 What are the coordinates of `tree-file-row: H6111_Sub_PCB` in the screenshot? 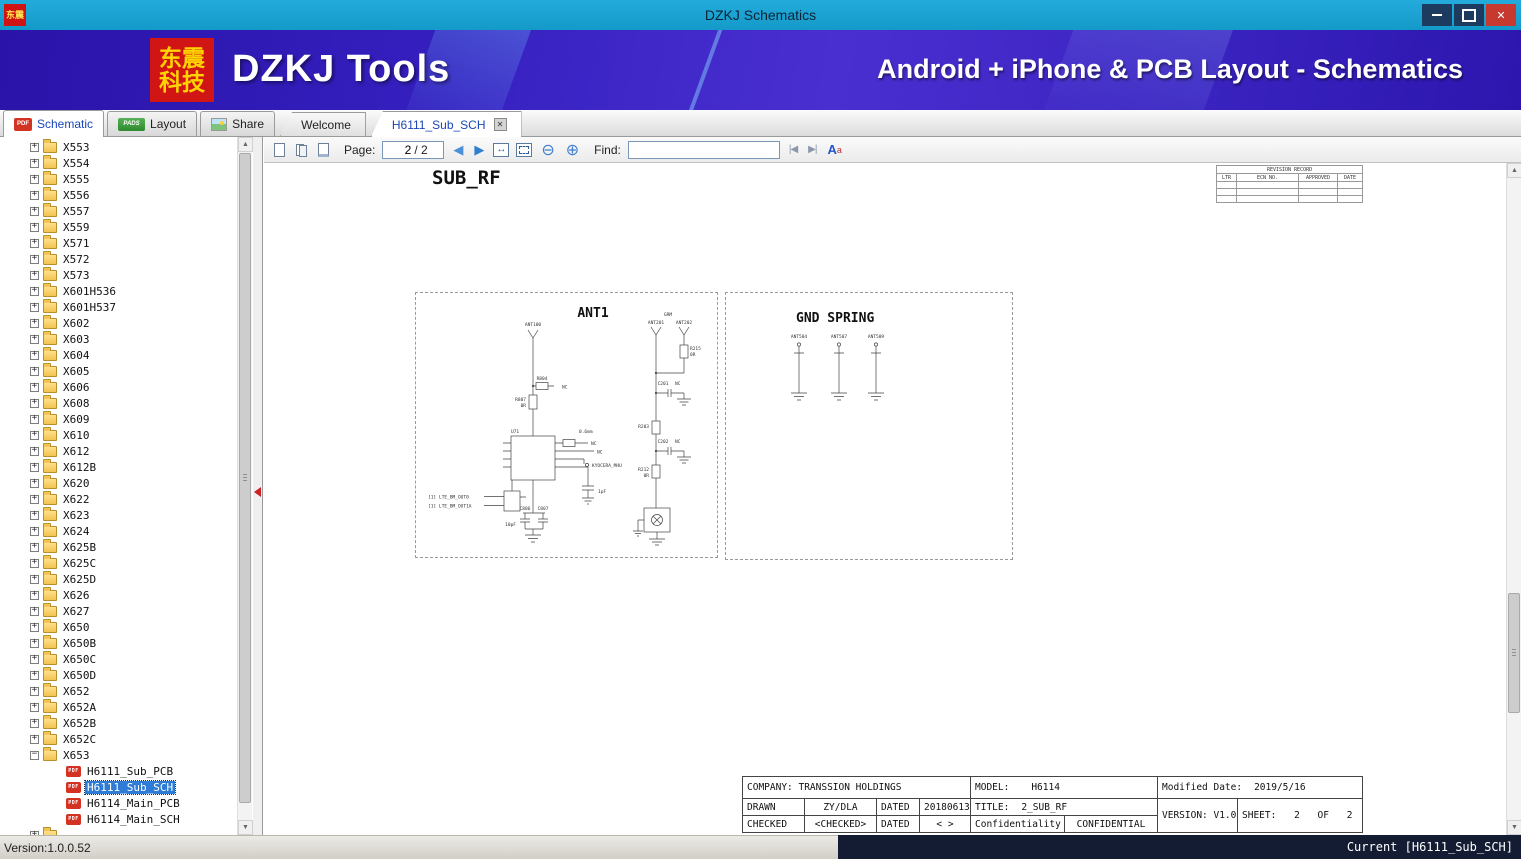 It's located at (118, 771).